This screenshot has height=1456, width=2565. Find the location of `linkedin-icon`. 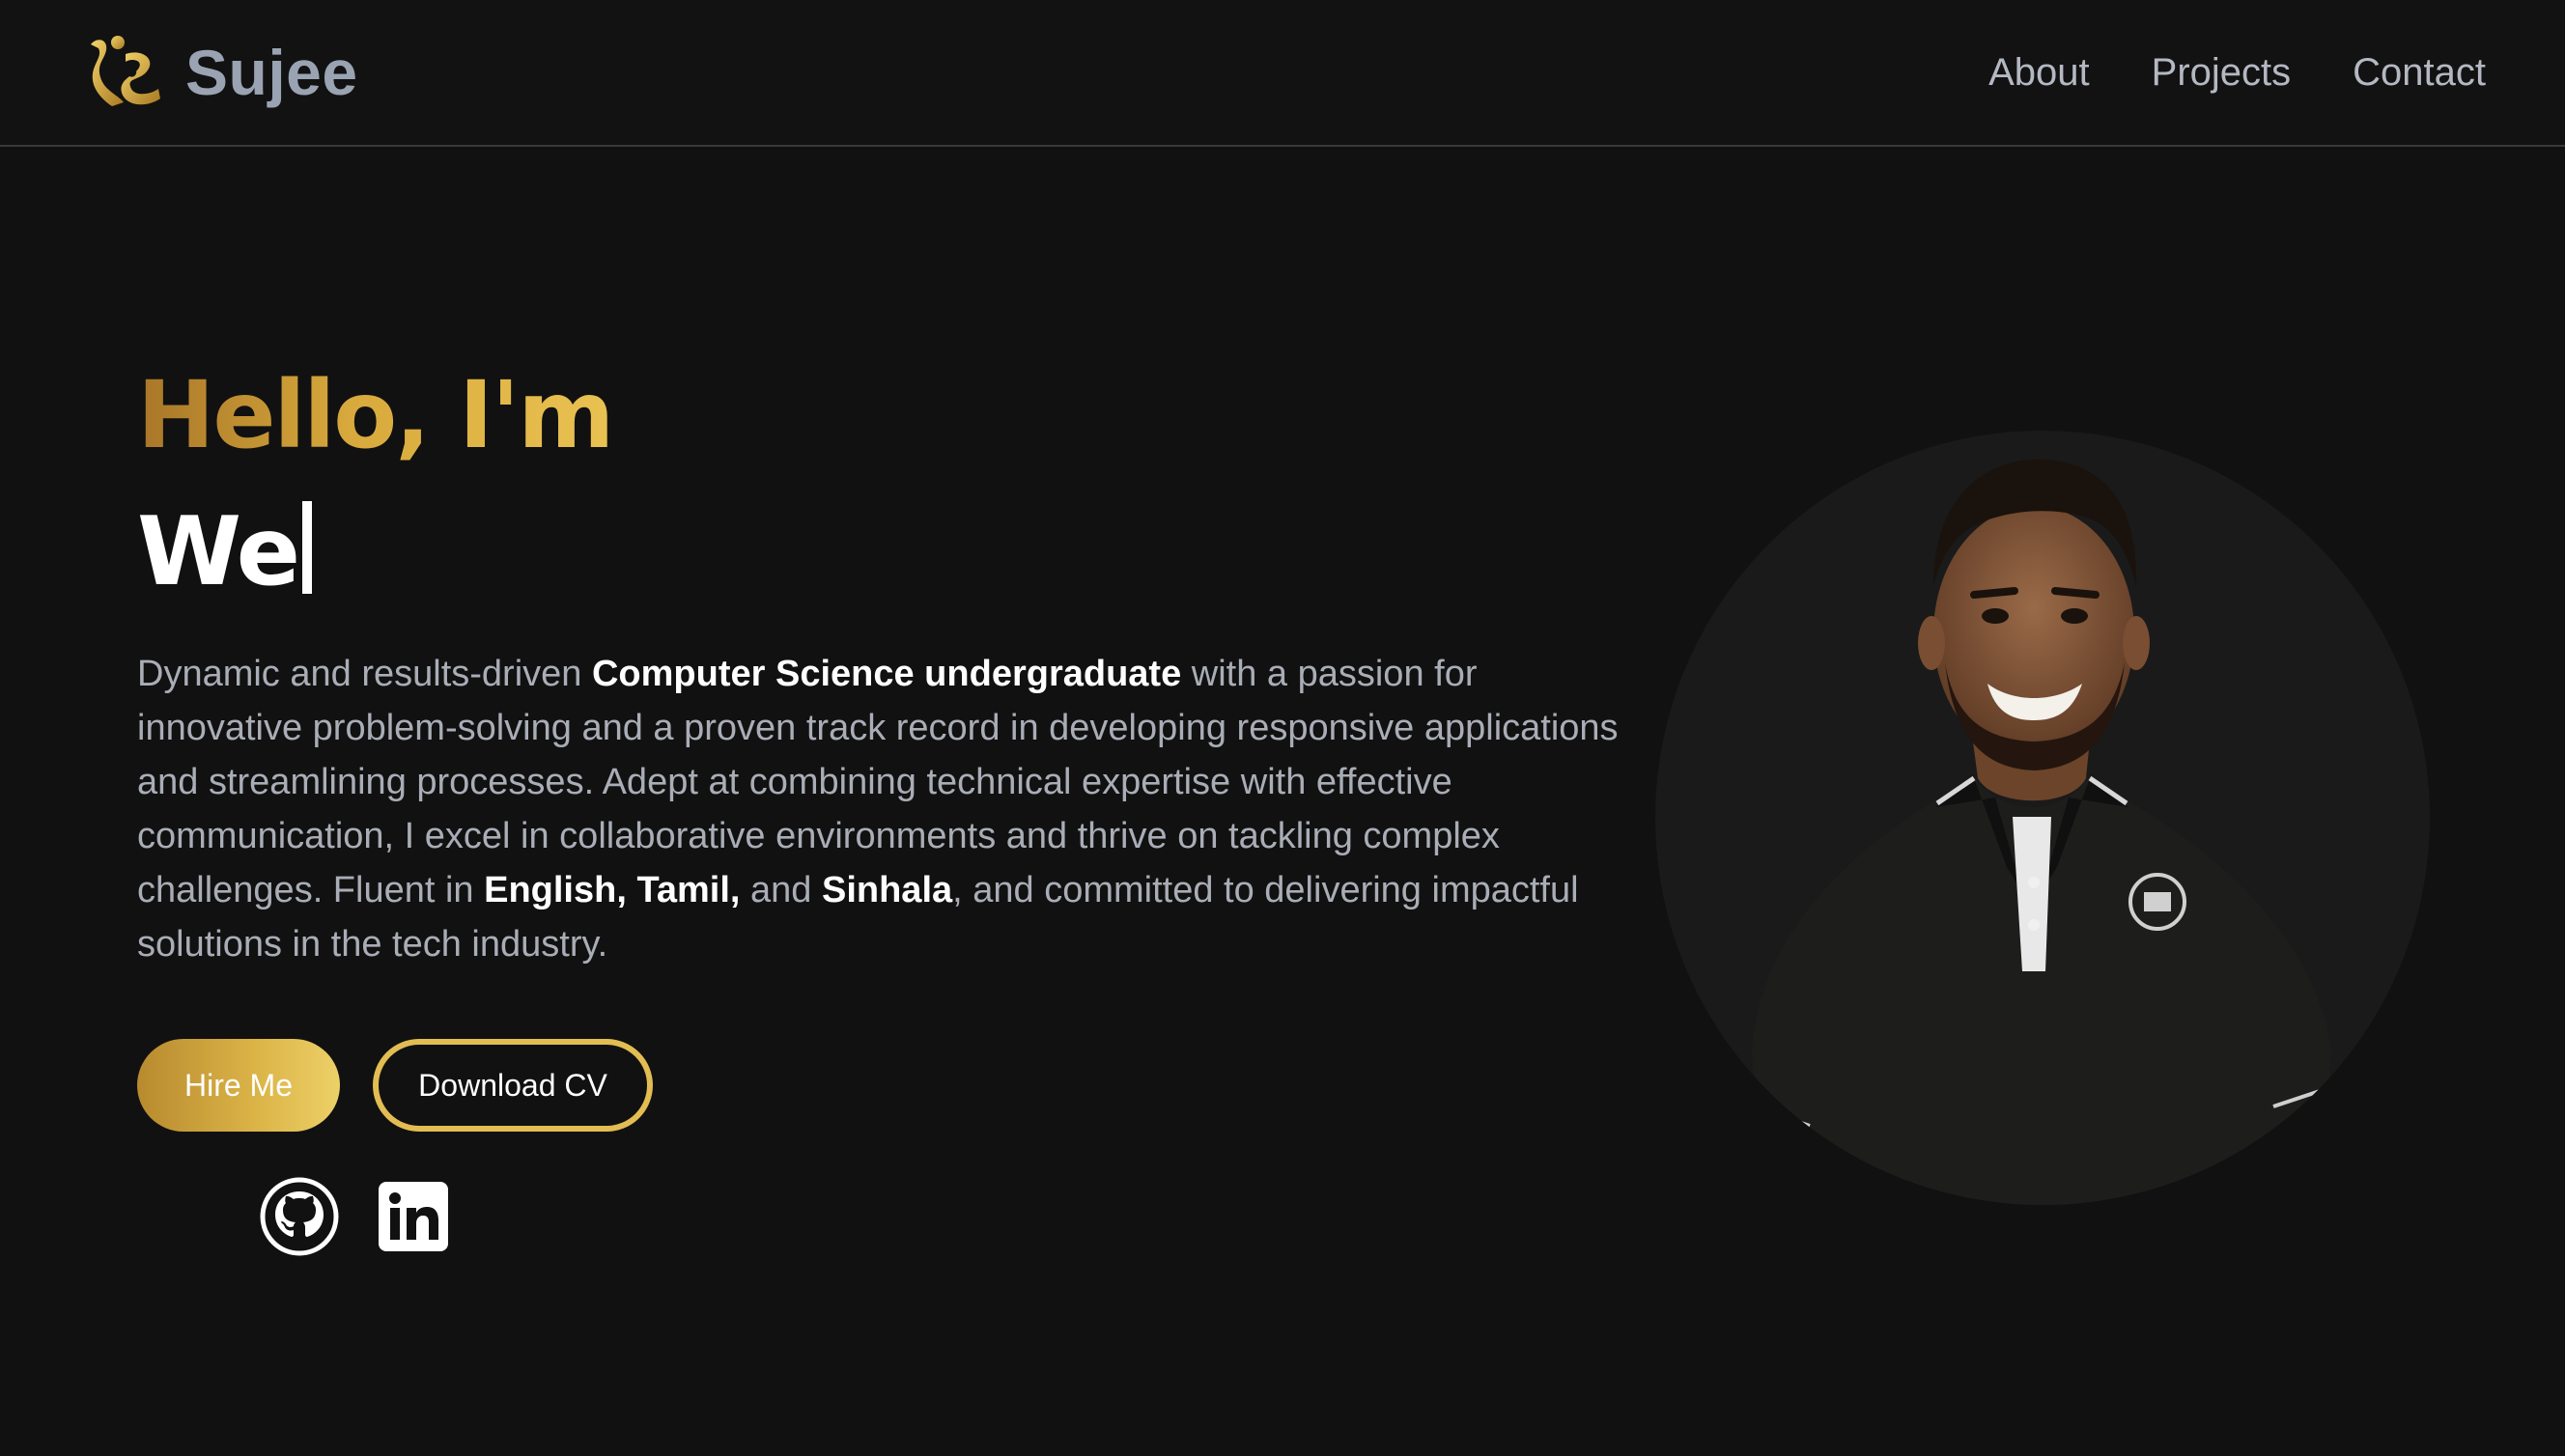

linkedin-icon is located at coordinates (413, 1217).